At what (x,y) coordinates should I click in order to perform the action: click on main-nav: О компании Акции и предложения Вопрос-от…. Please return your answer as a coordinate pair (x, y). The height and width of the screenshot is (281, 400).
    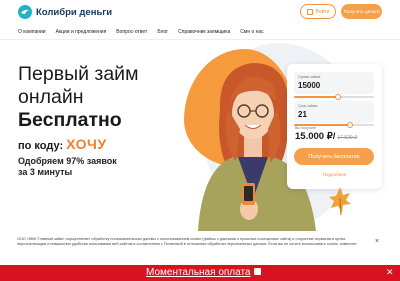
    Looking at the image, I should click on (200, 32).